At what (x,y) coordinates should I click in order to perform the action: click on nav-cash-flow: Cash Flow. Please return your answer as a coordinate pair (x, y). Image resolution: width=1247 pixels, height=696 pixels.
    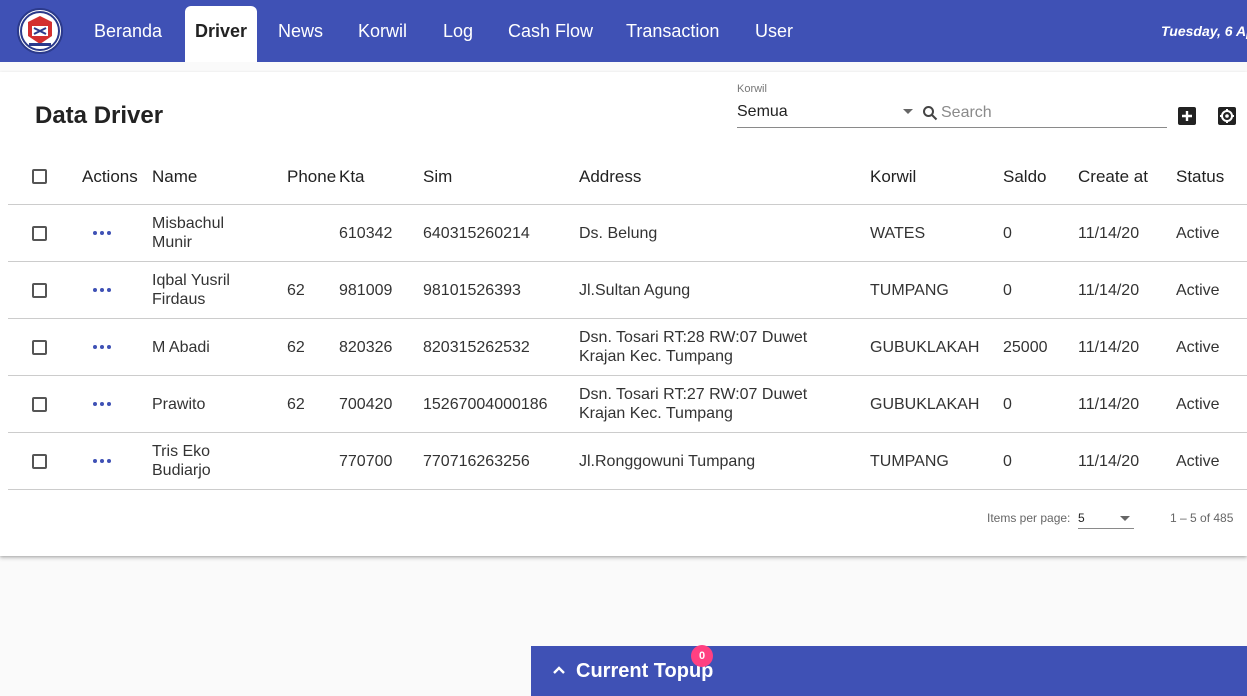
    Looking at the image, I should click on (550, 31).